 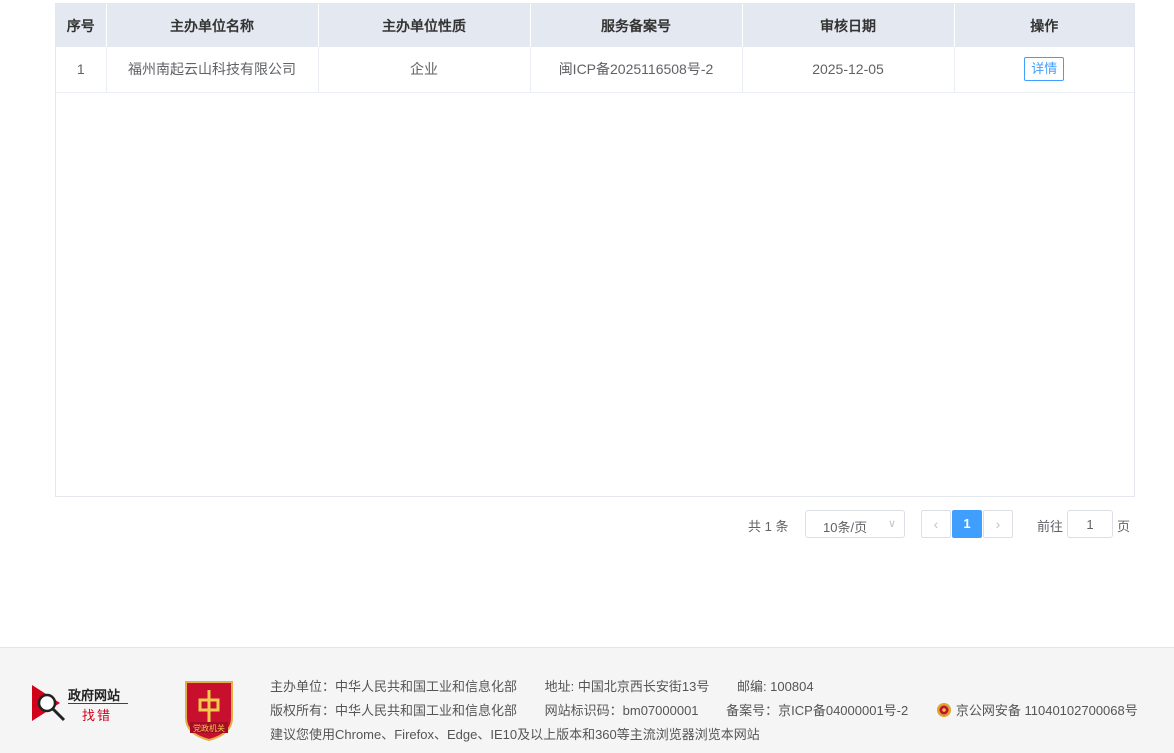 What do you see at coordinates (1050, 526) in the screenshot?
I see `goto-label: 前往` at bounding box center [1050, 526].